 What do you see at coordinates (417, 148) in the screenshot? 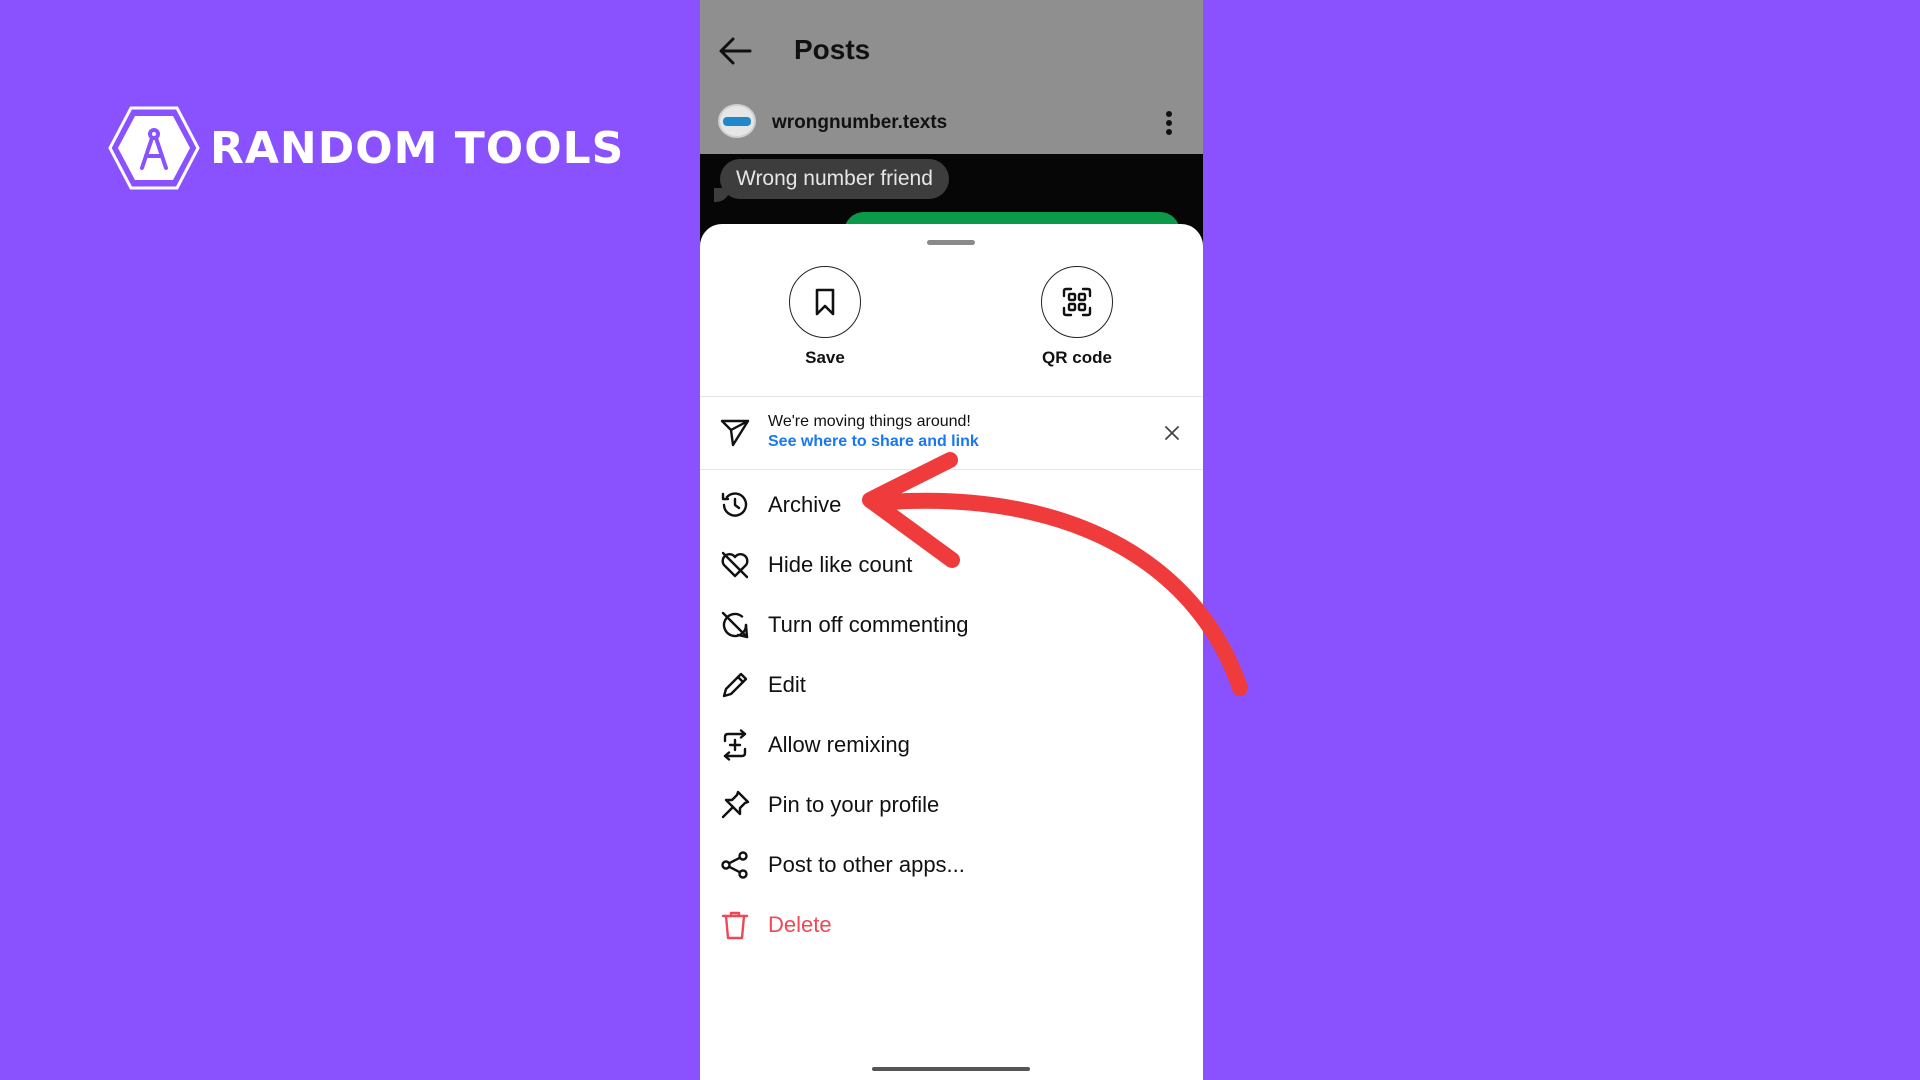
I see `brand-name: RANDOM TOOLS` at bounding box center [417, 148].